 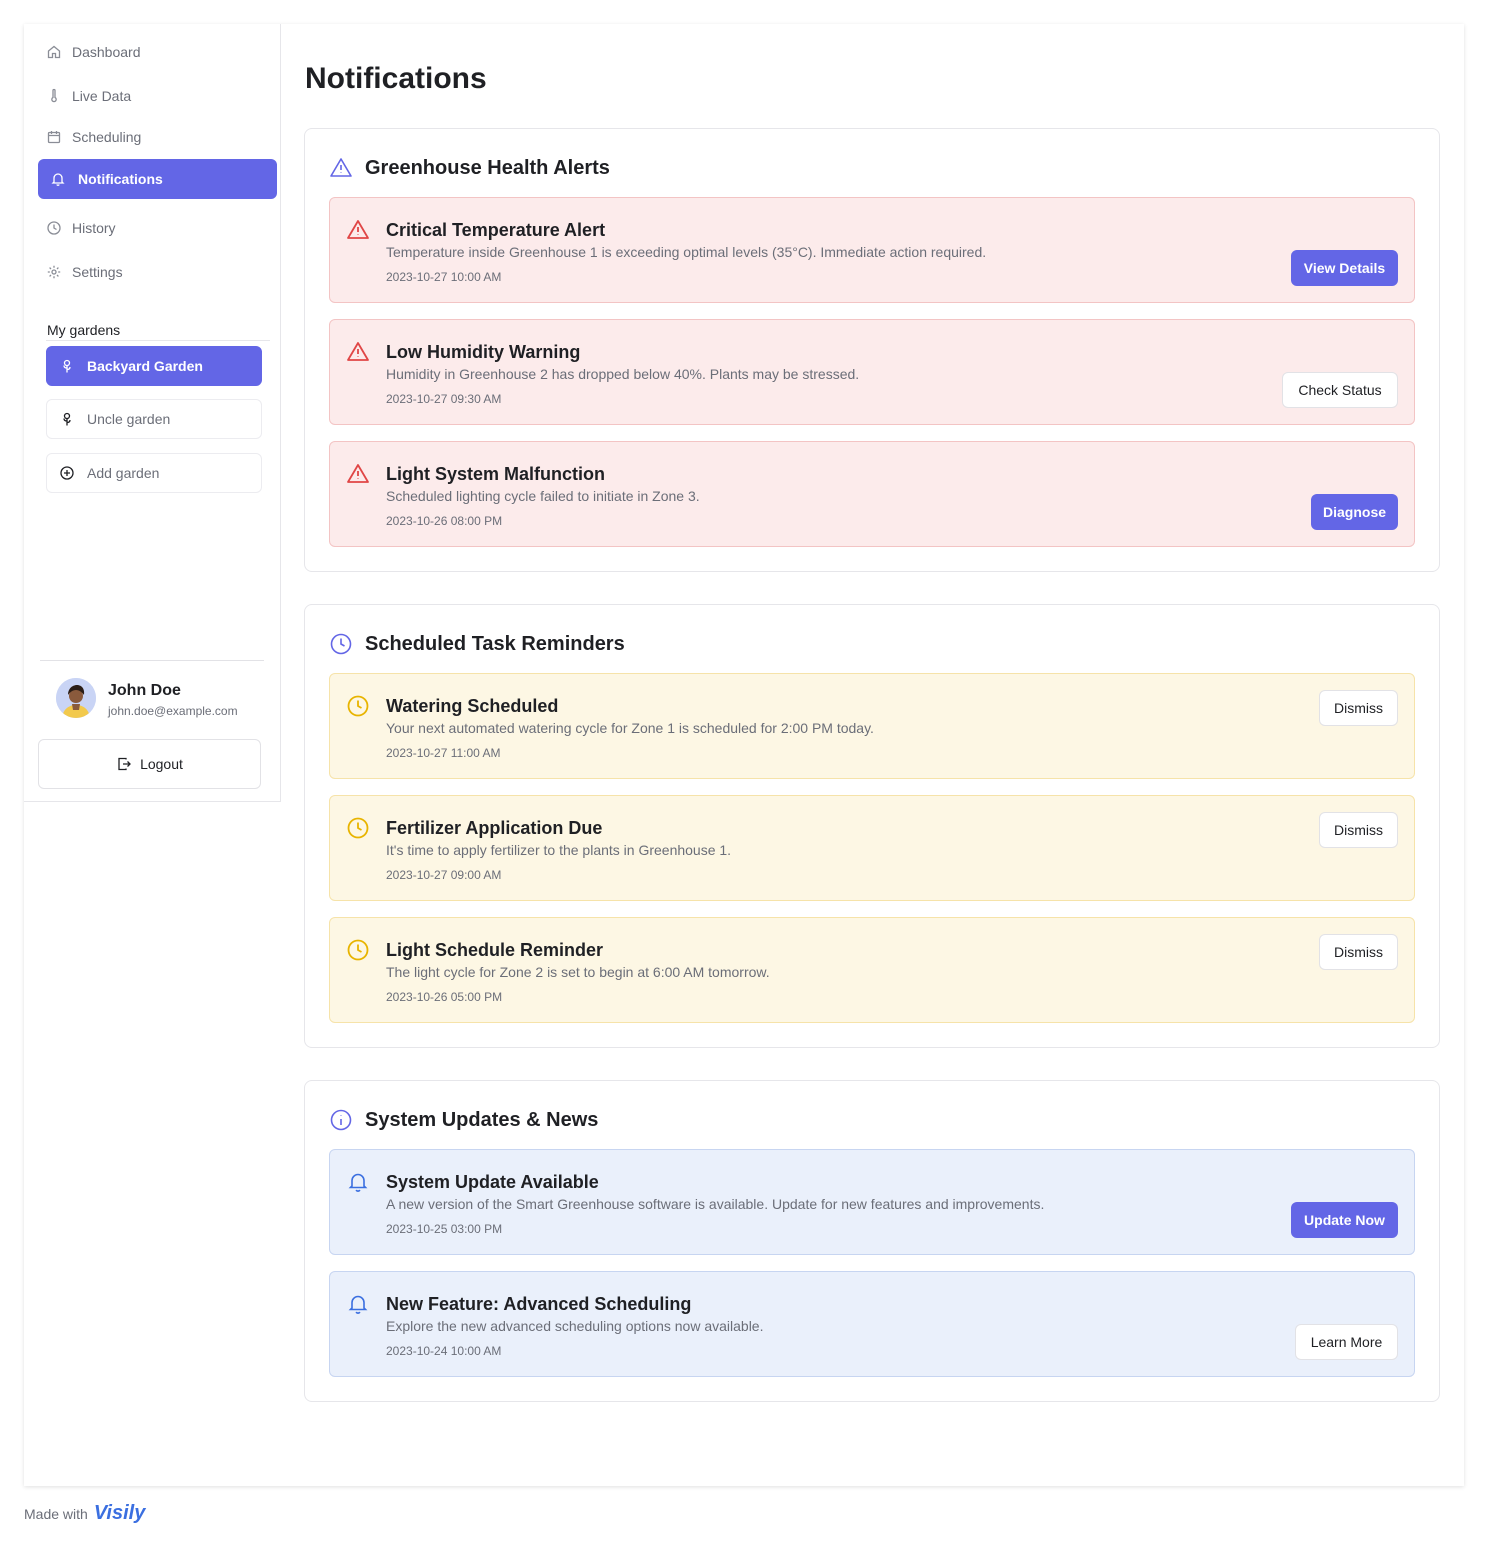 I want to click on sidebar-item-label: Settings, so click(x=97, y=272).